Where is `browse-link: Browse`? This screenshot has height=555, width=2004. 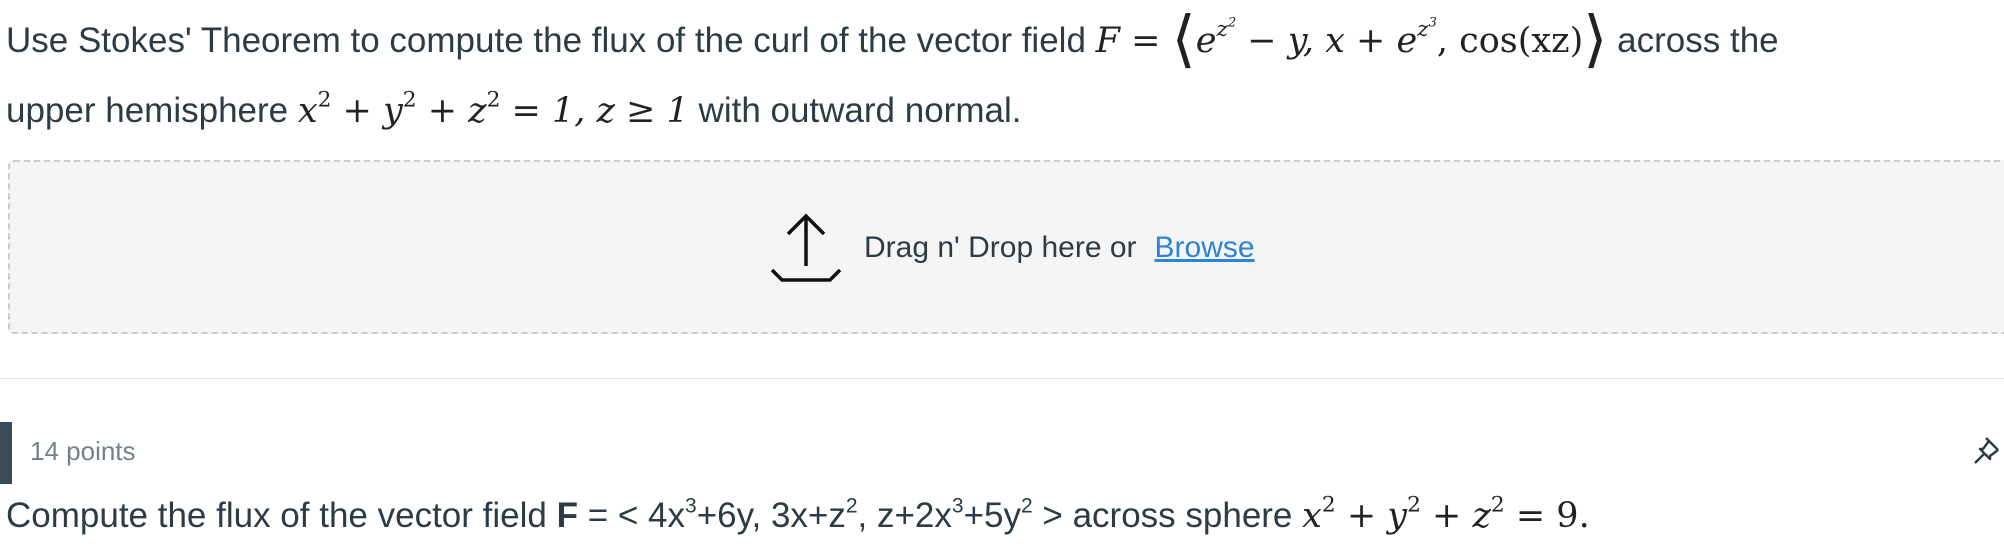
browse-link: Browse is located at coordinates (1205, 248).